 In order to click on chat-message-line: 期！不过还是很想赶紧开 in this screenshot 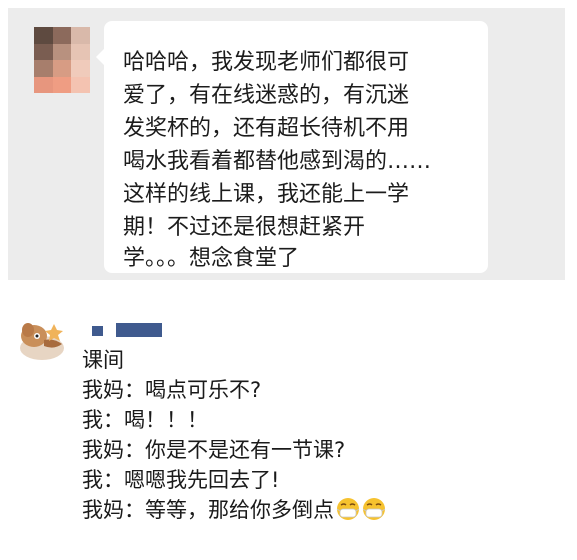, I will do `click(244, 227)`.